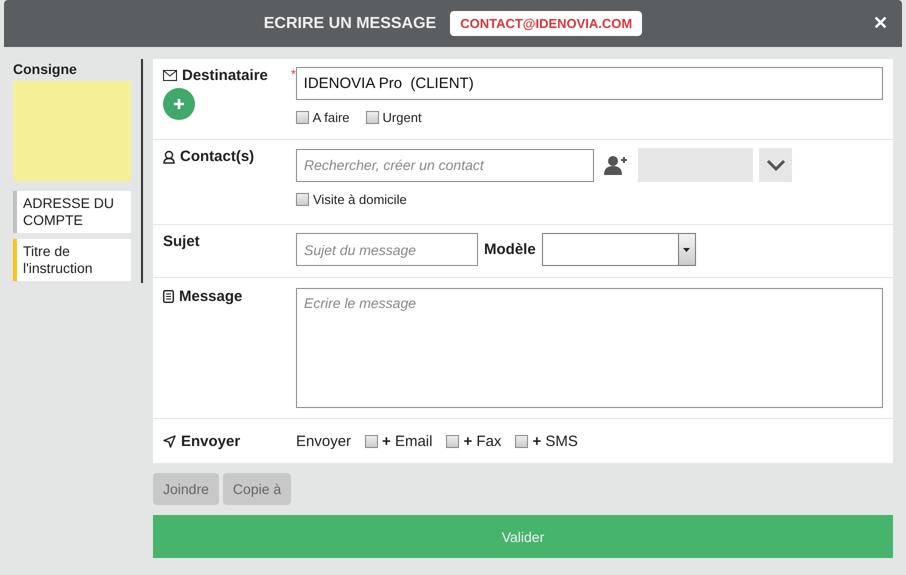 The height and width of the screenshot is (575, 906). I want to click on checkbox-label: A faire, so click(323, 117).